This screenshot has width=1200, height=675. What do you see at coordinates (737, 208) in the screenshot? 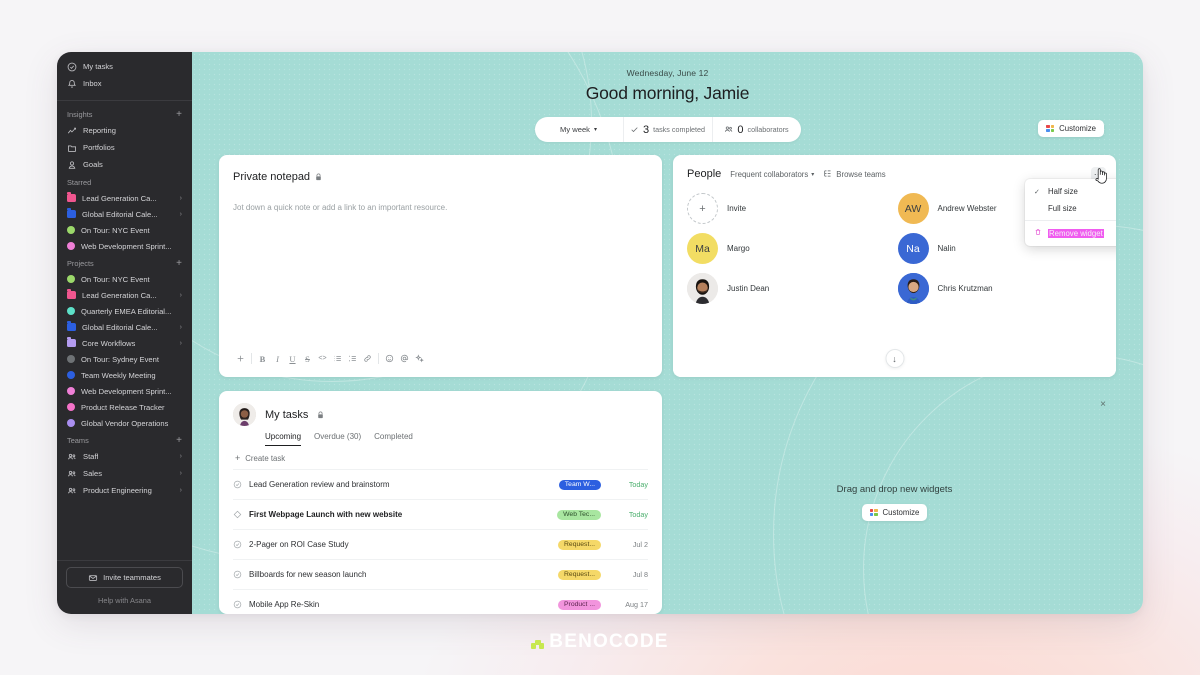
I see `invite-label: Invite` at bounding box center [737, 208].